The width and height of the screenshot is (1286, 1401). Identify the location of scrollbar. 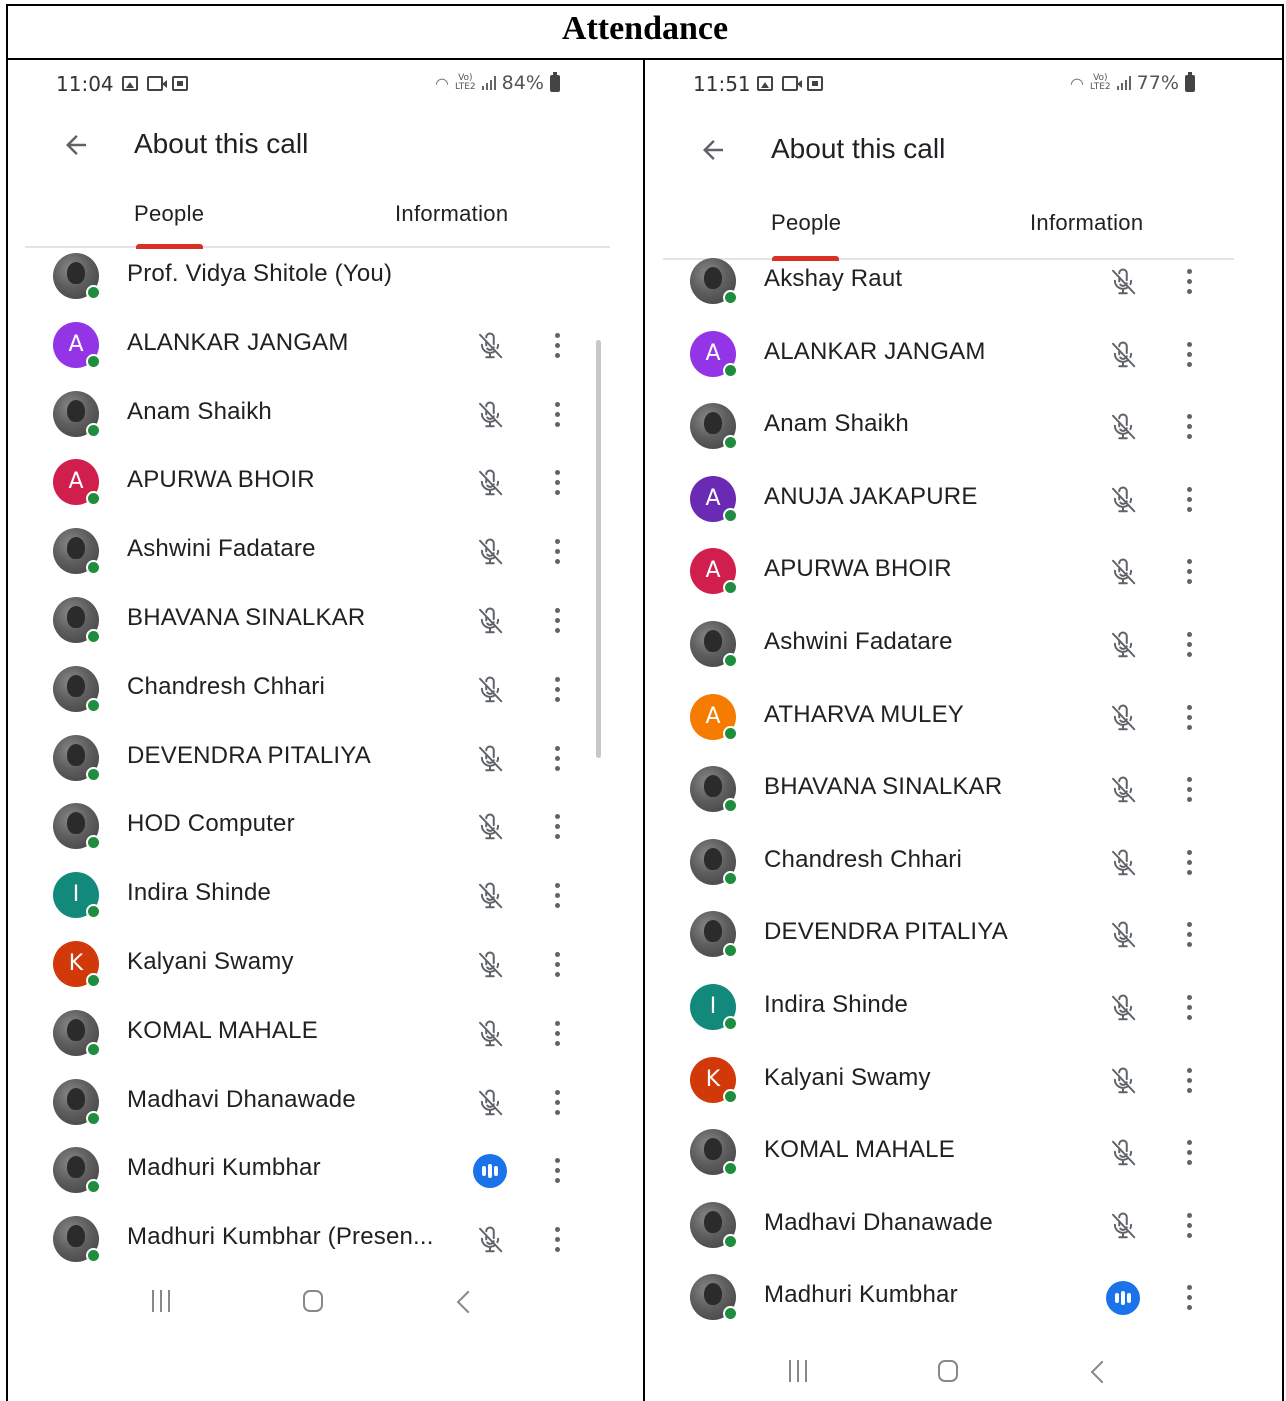
(598, 549).